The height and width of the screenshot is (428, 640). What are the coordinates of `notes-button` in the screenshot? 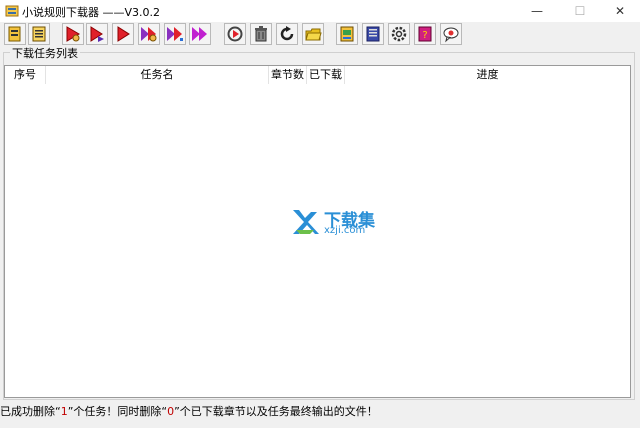 It's located at (373, 34).